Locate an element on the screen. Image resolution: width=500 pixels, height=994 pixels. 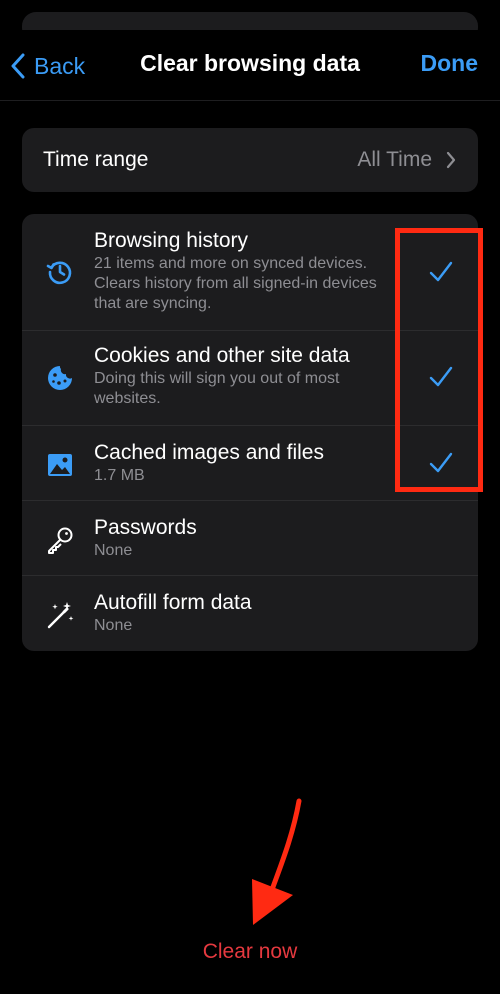
item-title: Browsing history is located at coordinates (171, 240).